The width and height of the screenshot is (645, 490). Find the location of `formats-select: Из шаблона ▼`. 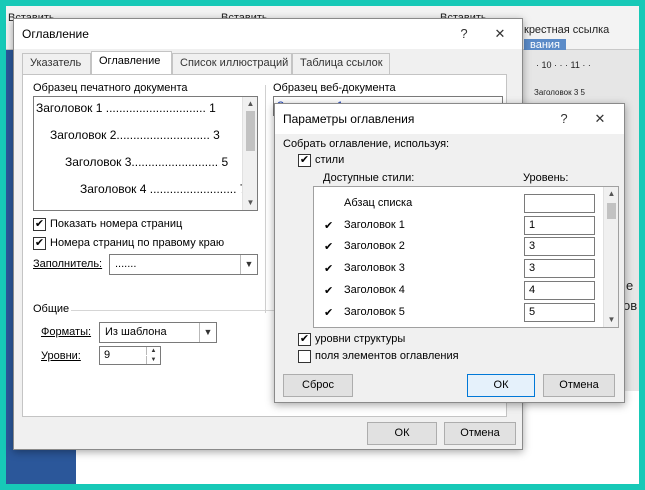

formats-select: Из шаблона ▼ is located at coordinates (158, 332).